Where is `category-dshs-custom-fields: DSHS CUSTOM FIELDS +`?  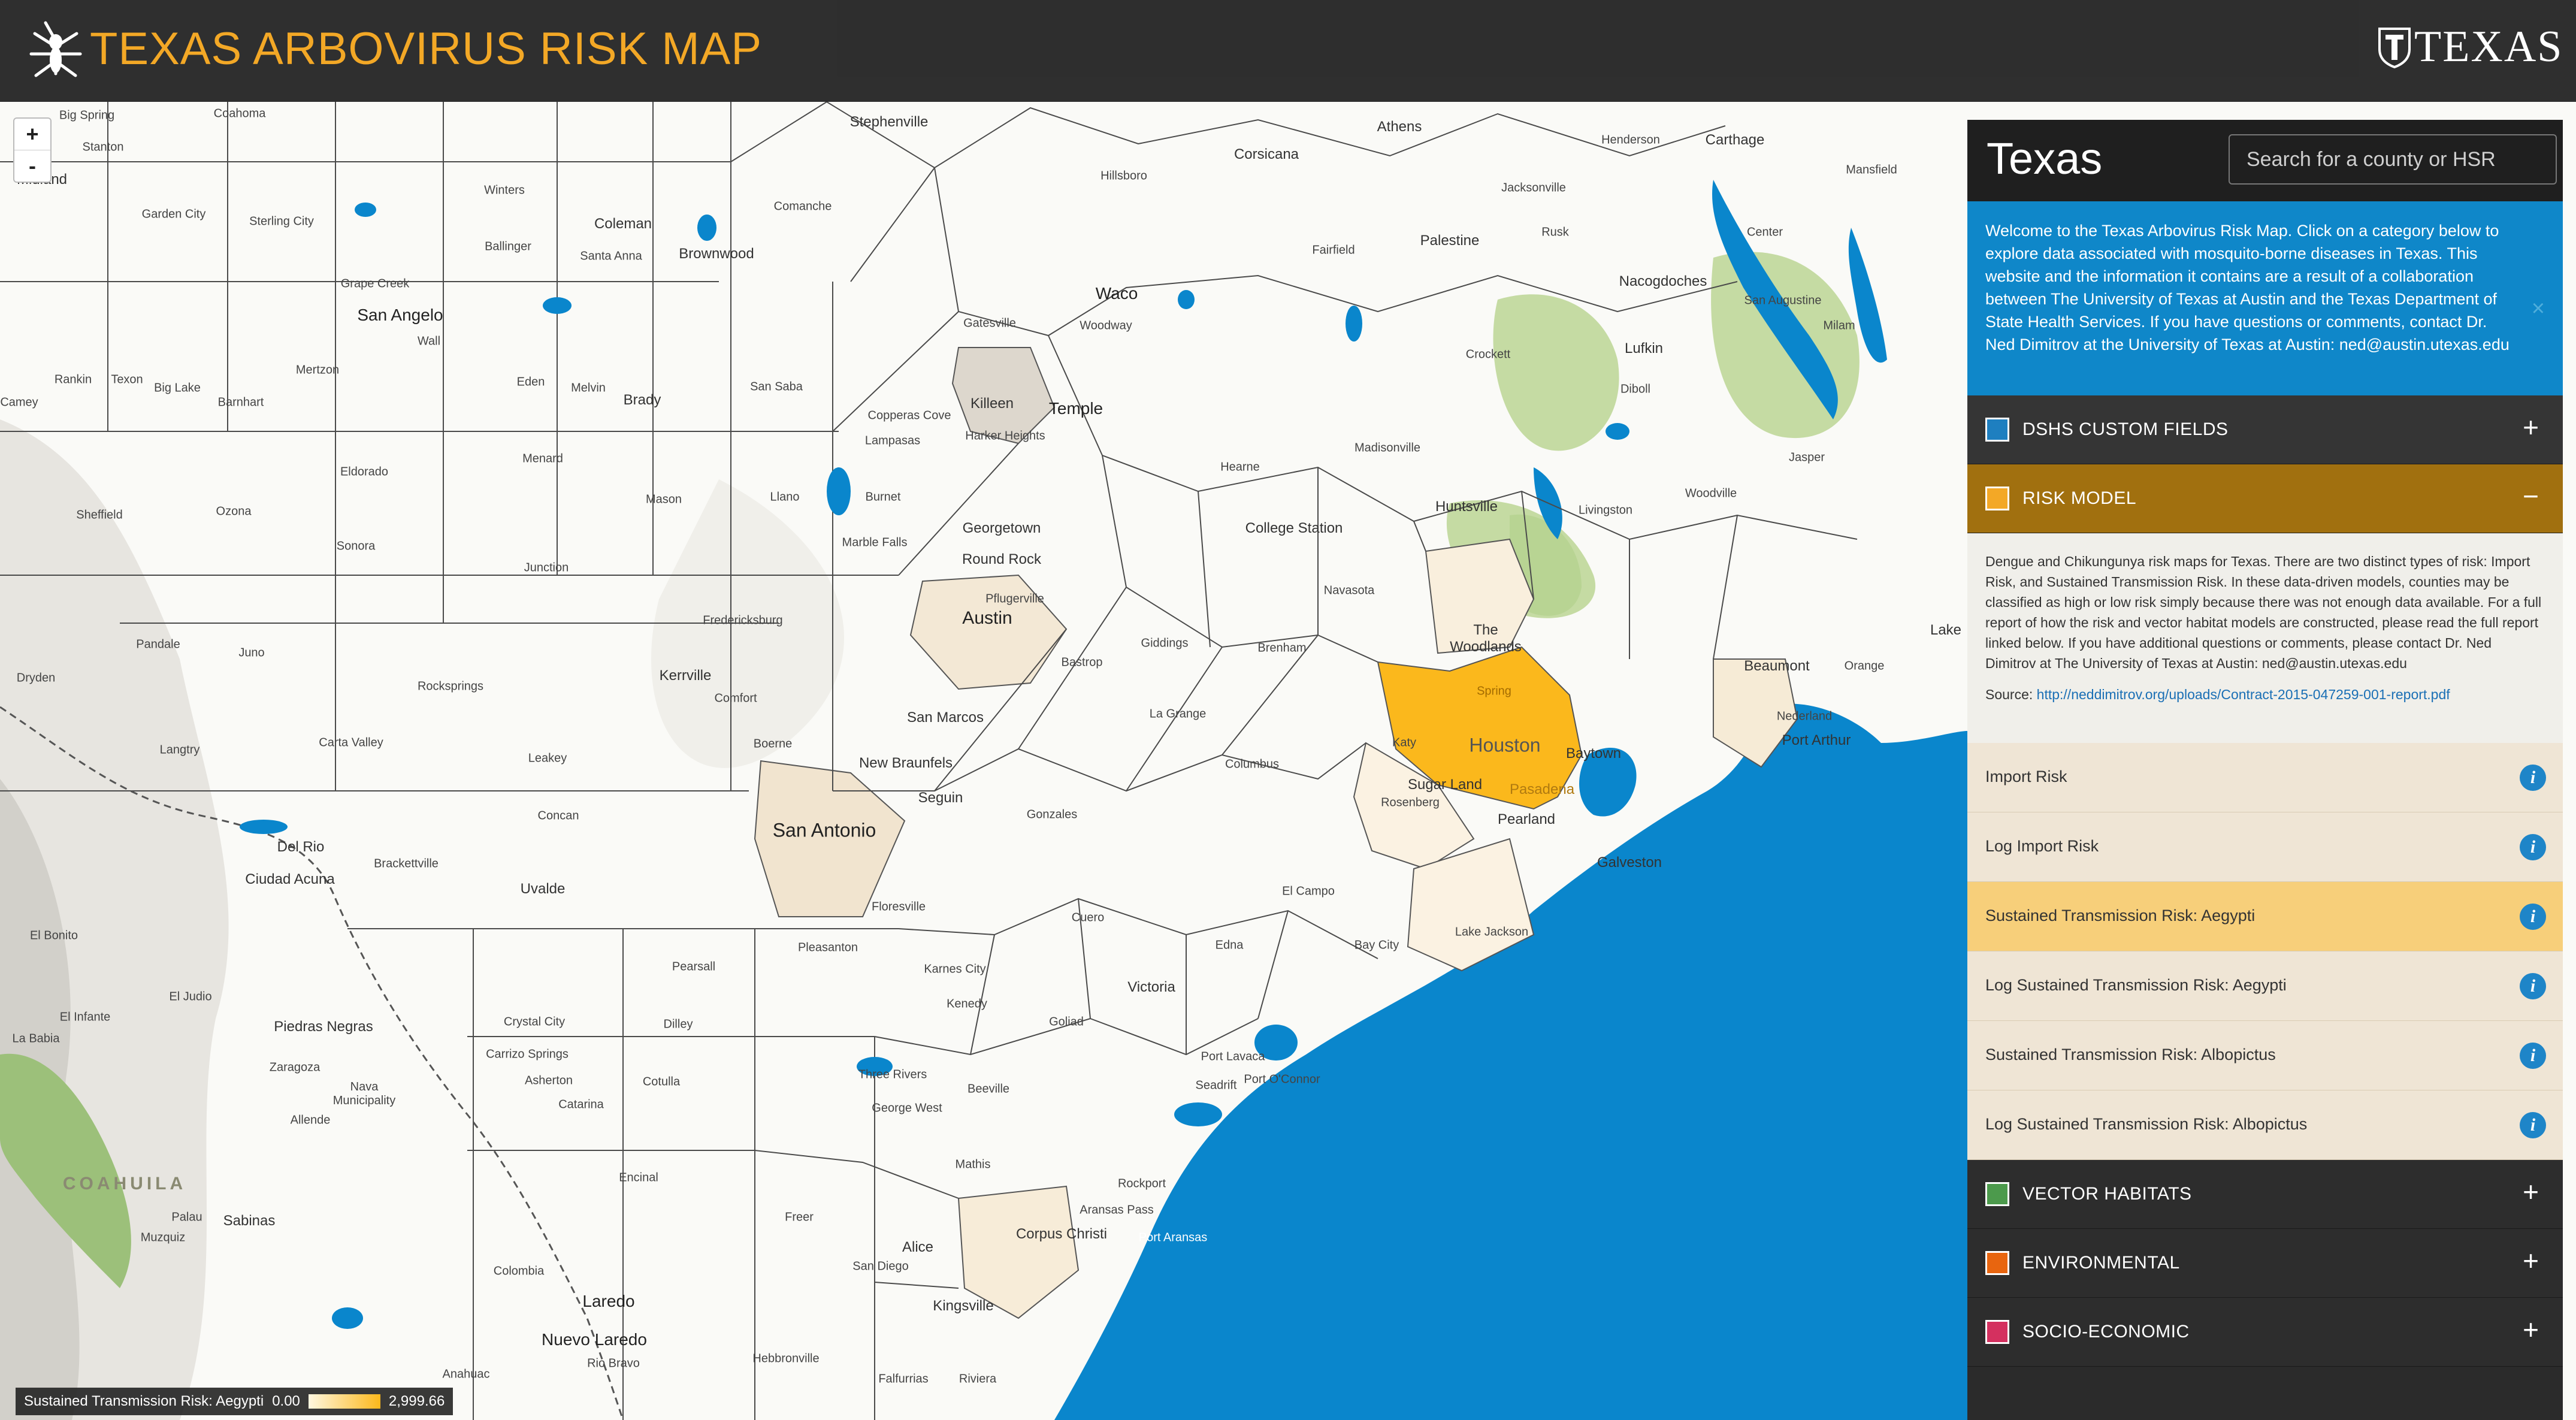
category-dshs-custom-fields: DSHS CUSTOM FIELDS + is located at coordinates (2265, 429).